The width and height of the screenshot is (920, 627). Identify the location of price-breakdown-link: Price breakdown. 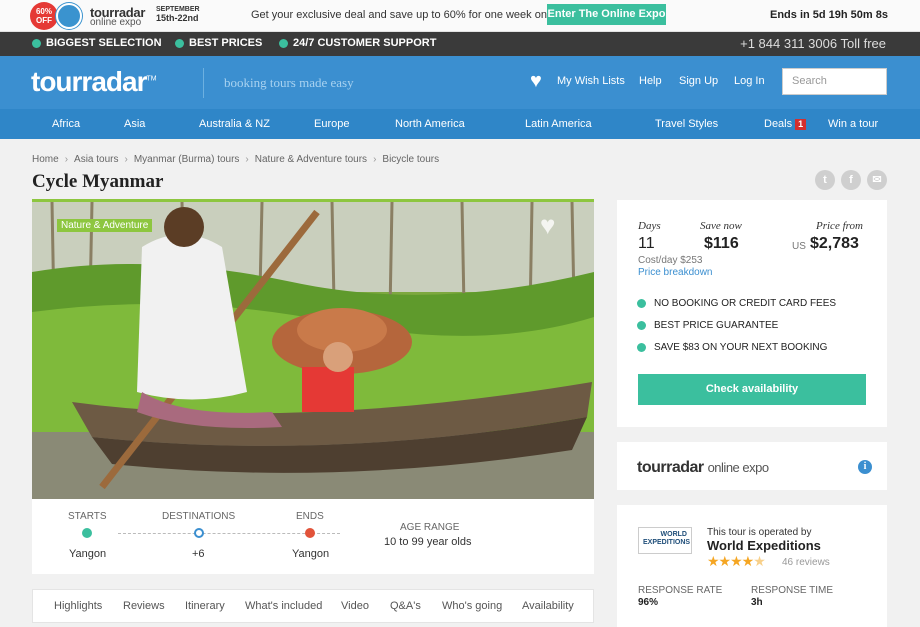
(675, 272).